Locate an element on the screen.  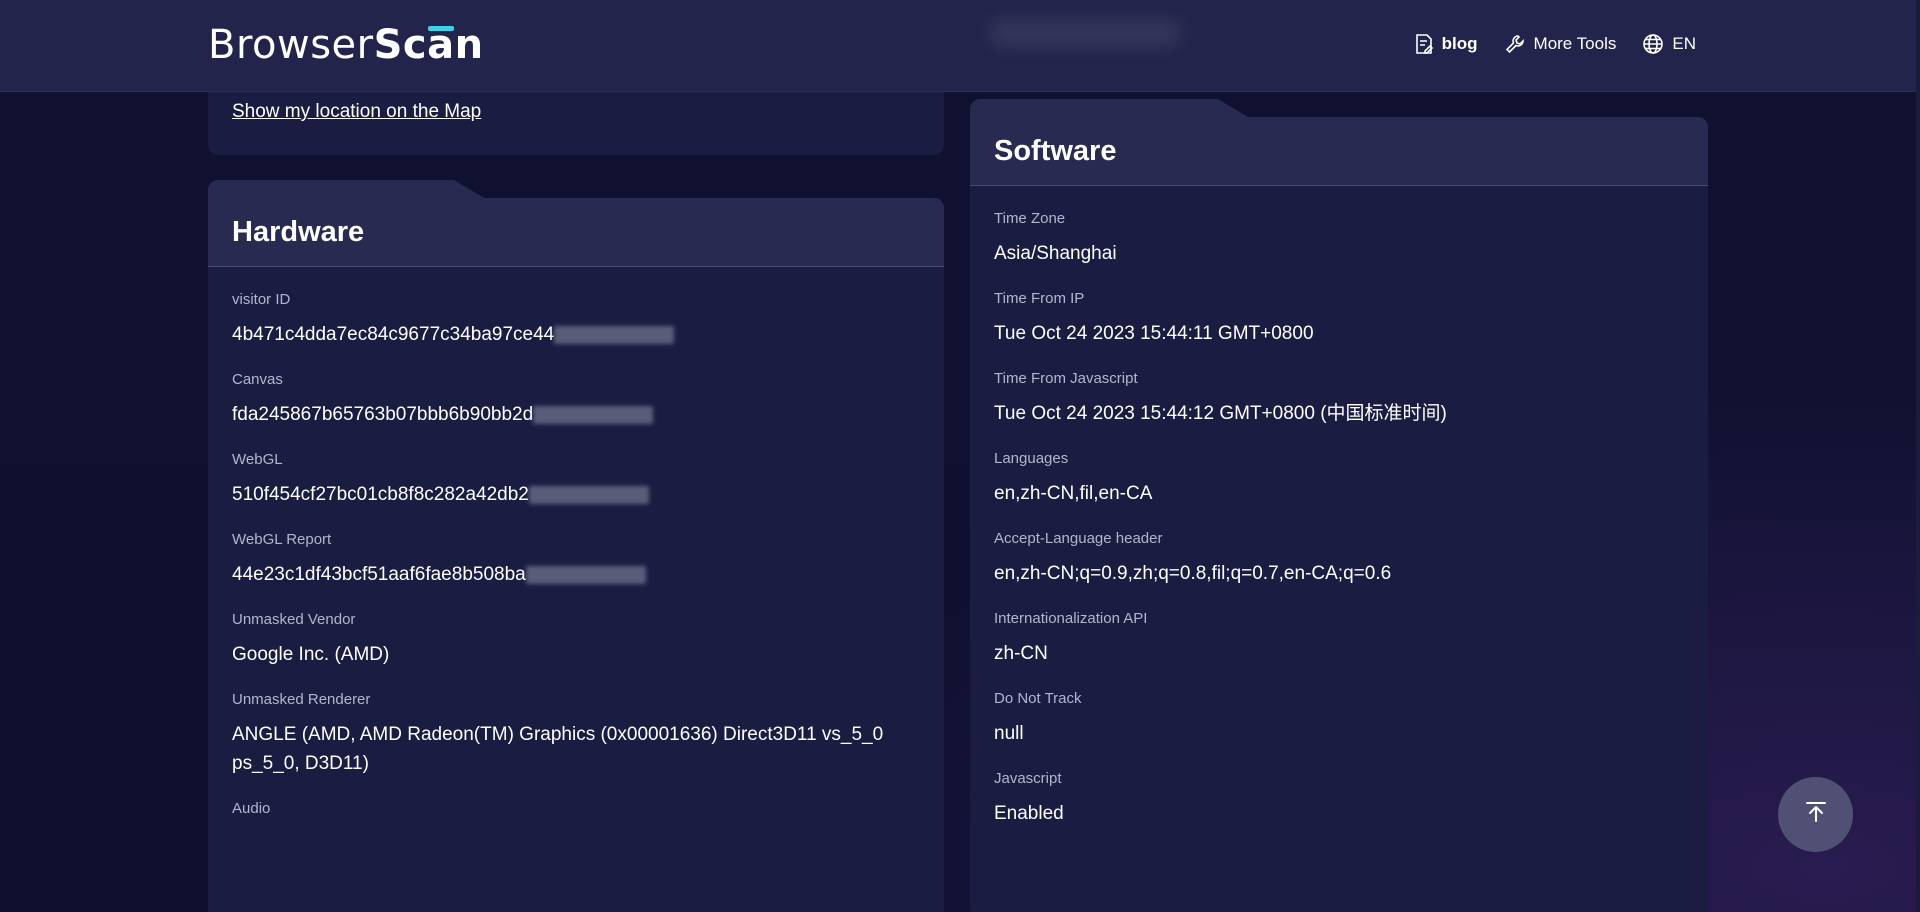
field-value: en,zh-CN,fil,en-CA is located at coordinates (1073, 493).